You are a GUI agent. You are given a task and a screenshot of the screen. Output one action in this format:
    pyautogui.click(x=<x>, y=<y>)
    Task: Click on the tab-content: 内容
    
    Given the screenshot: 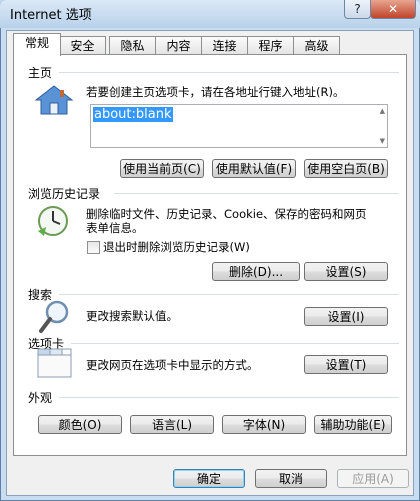 What is the action you would take?
    pyautogui.click(x=178, y=45)
    